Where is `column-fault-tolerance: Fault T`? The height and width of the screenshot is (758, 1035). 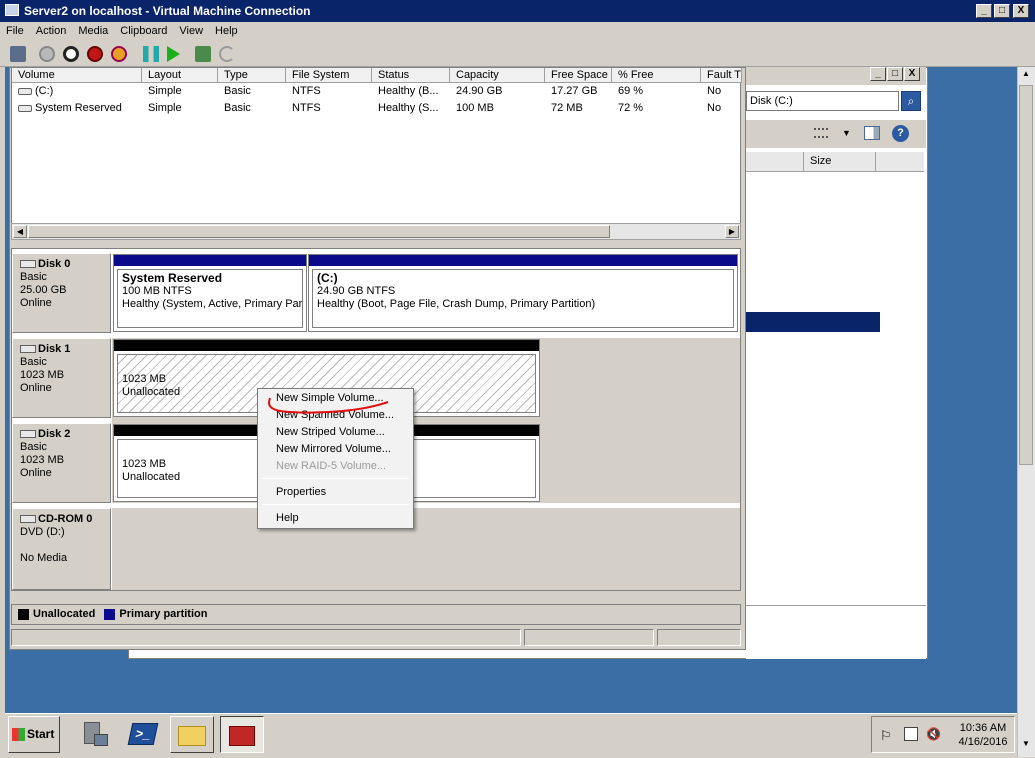
column-fault-tolerance: Fault T is located at coordinates (721, 75).